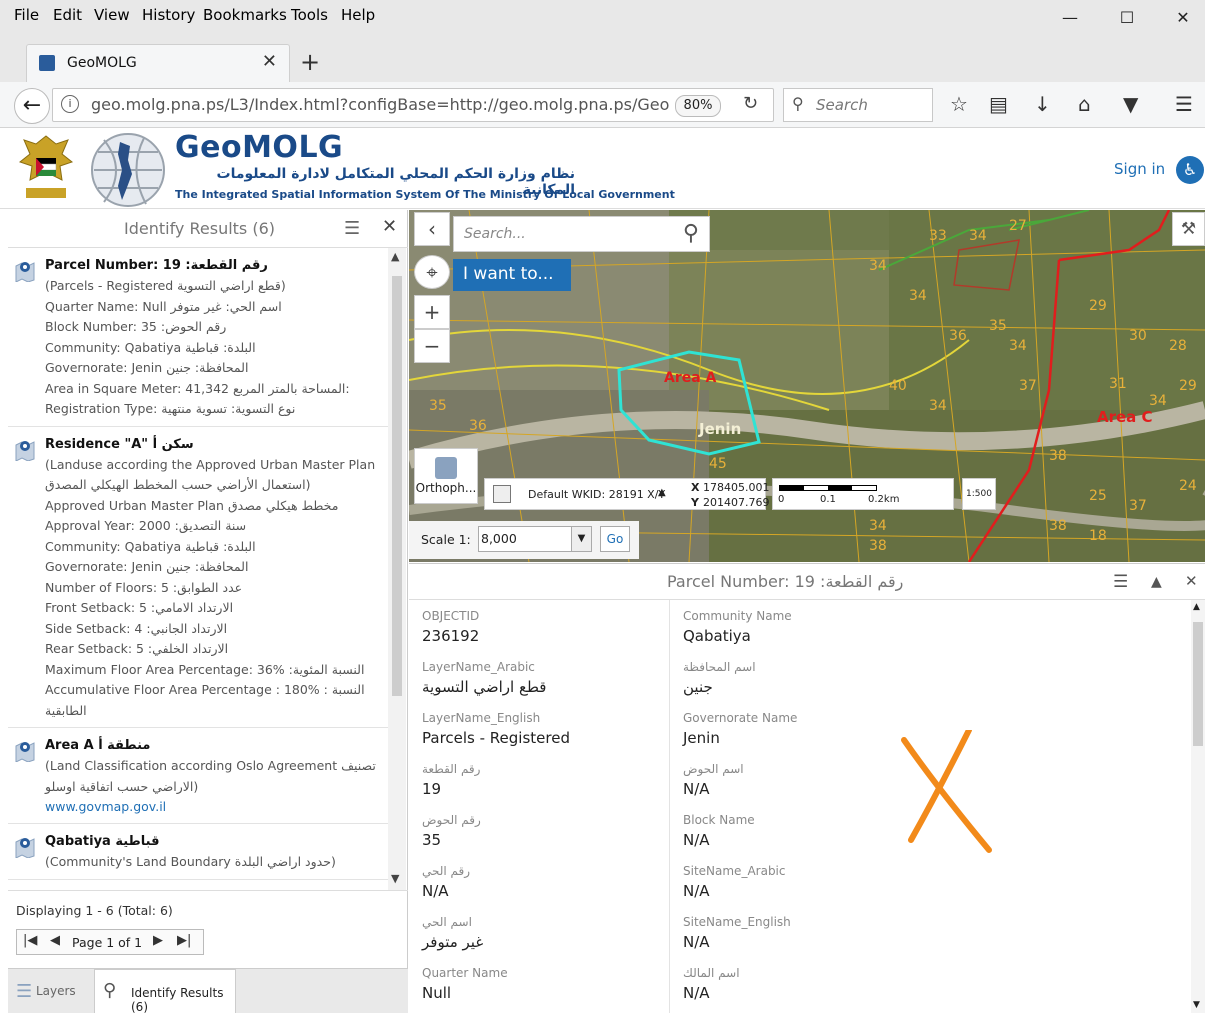  Describe the element at coordinates (1042, 104) in the screenshot. I see `download-icon: ↓` at that location.